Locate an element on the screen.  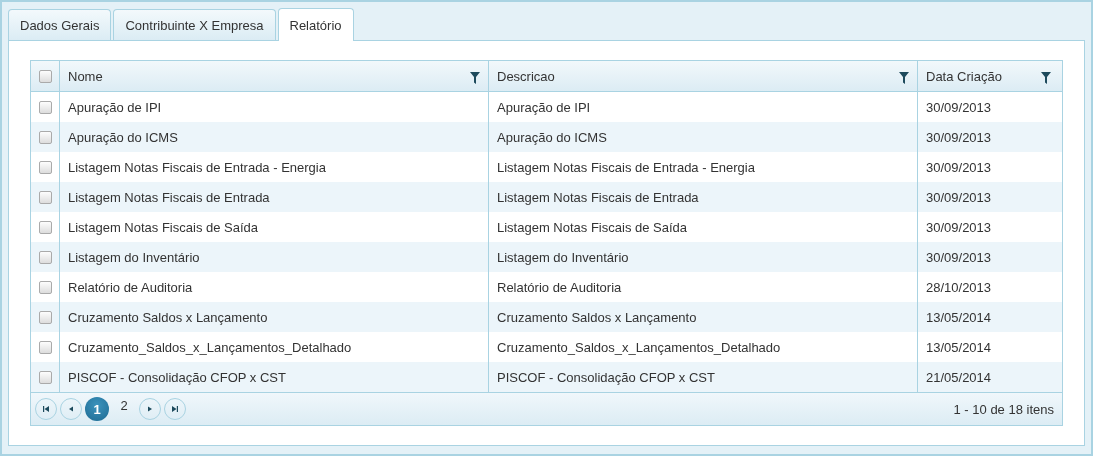
tab: Dados Gerais is located at coordinates (60, 24).